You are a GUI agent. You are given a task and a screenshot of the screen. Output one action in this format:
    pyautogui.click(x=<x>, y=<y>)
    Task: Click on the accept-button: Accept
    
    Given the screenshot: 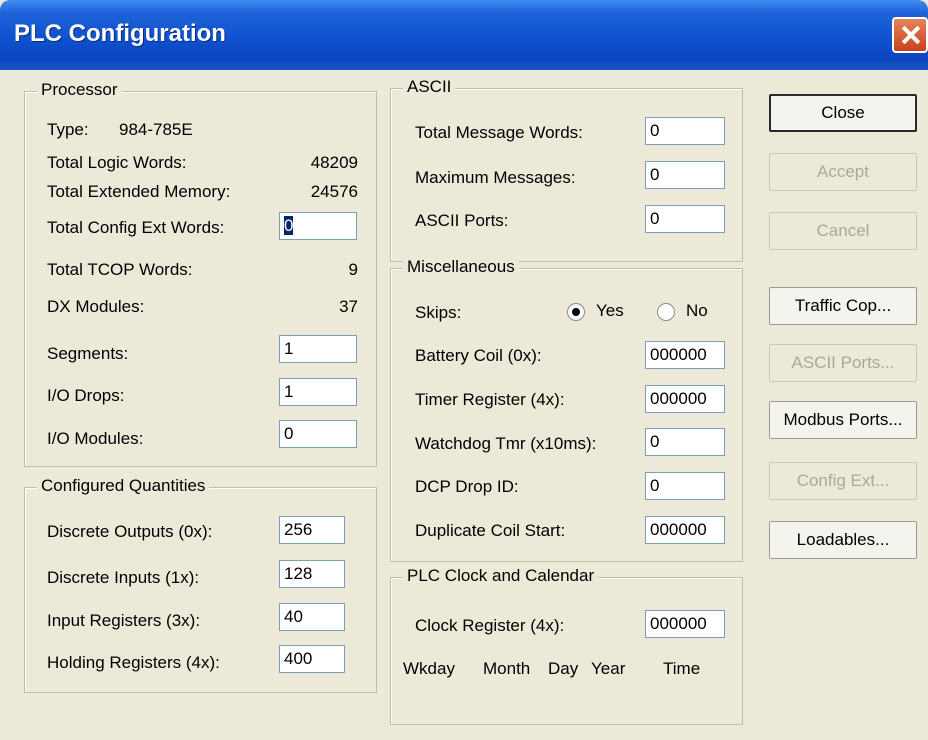 What is the action you would take?
    pyautogui.click(x=843, y=172)
    